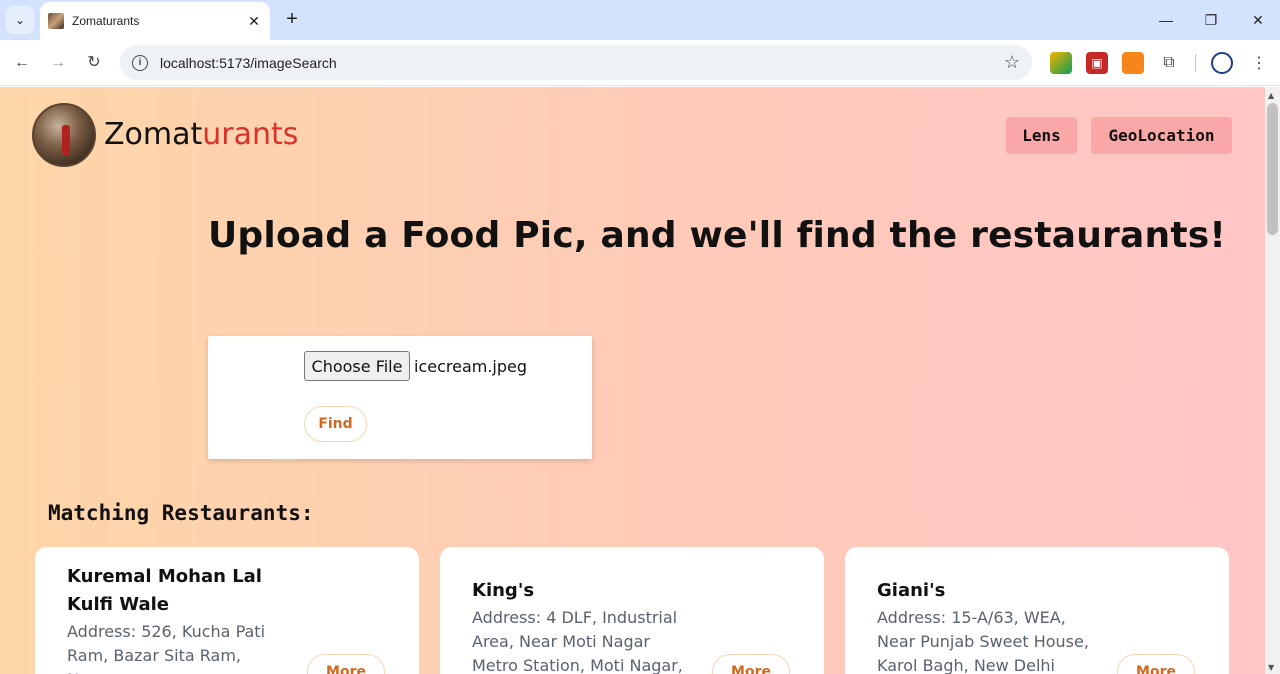 The width and height of the screenshot is (1280, 674). Describe the element at coordinates (335, 424) in the screenshot. I see `find-button: Find` at that location.